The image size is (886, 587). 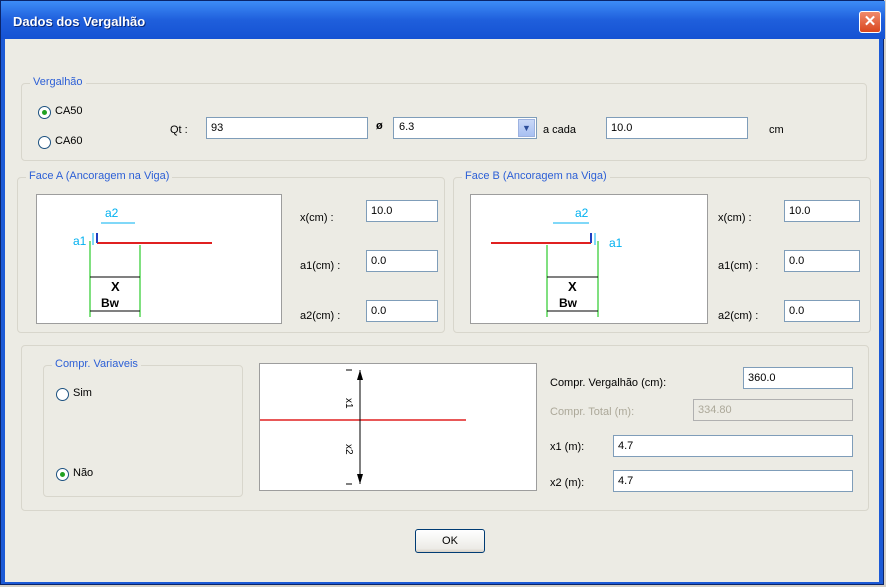 What do you see at coordinates (526, 128) in the screenshot?
I see `chevron-down-icon: ▼` at bounding box center [526, 128].